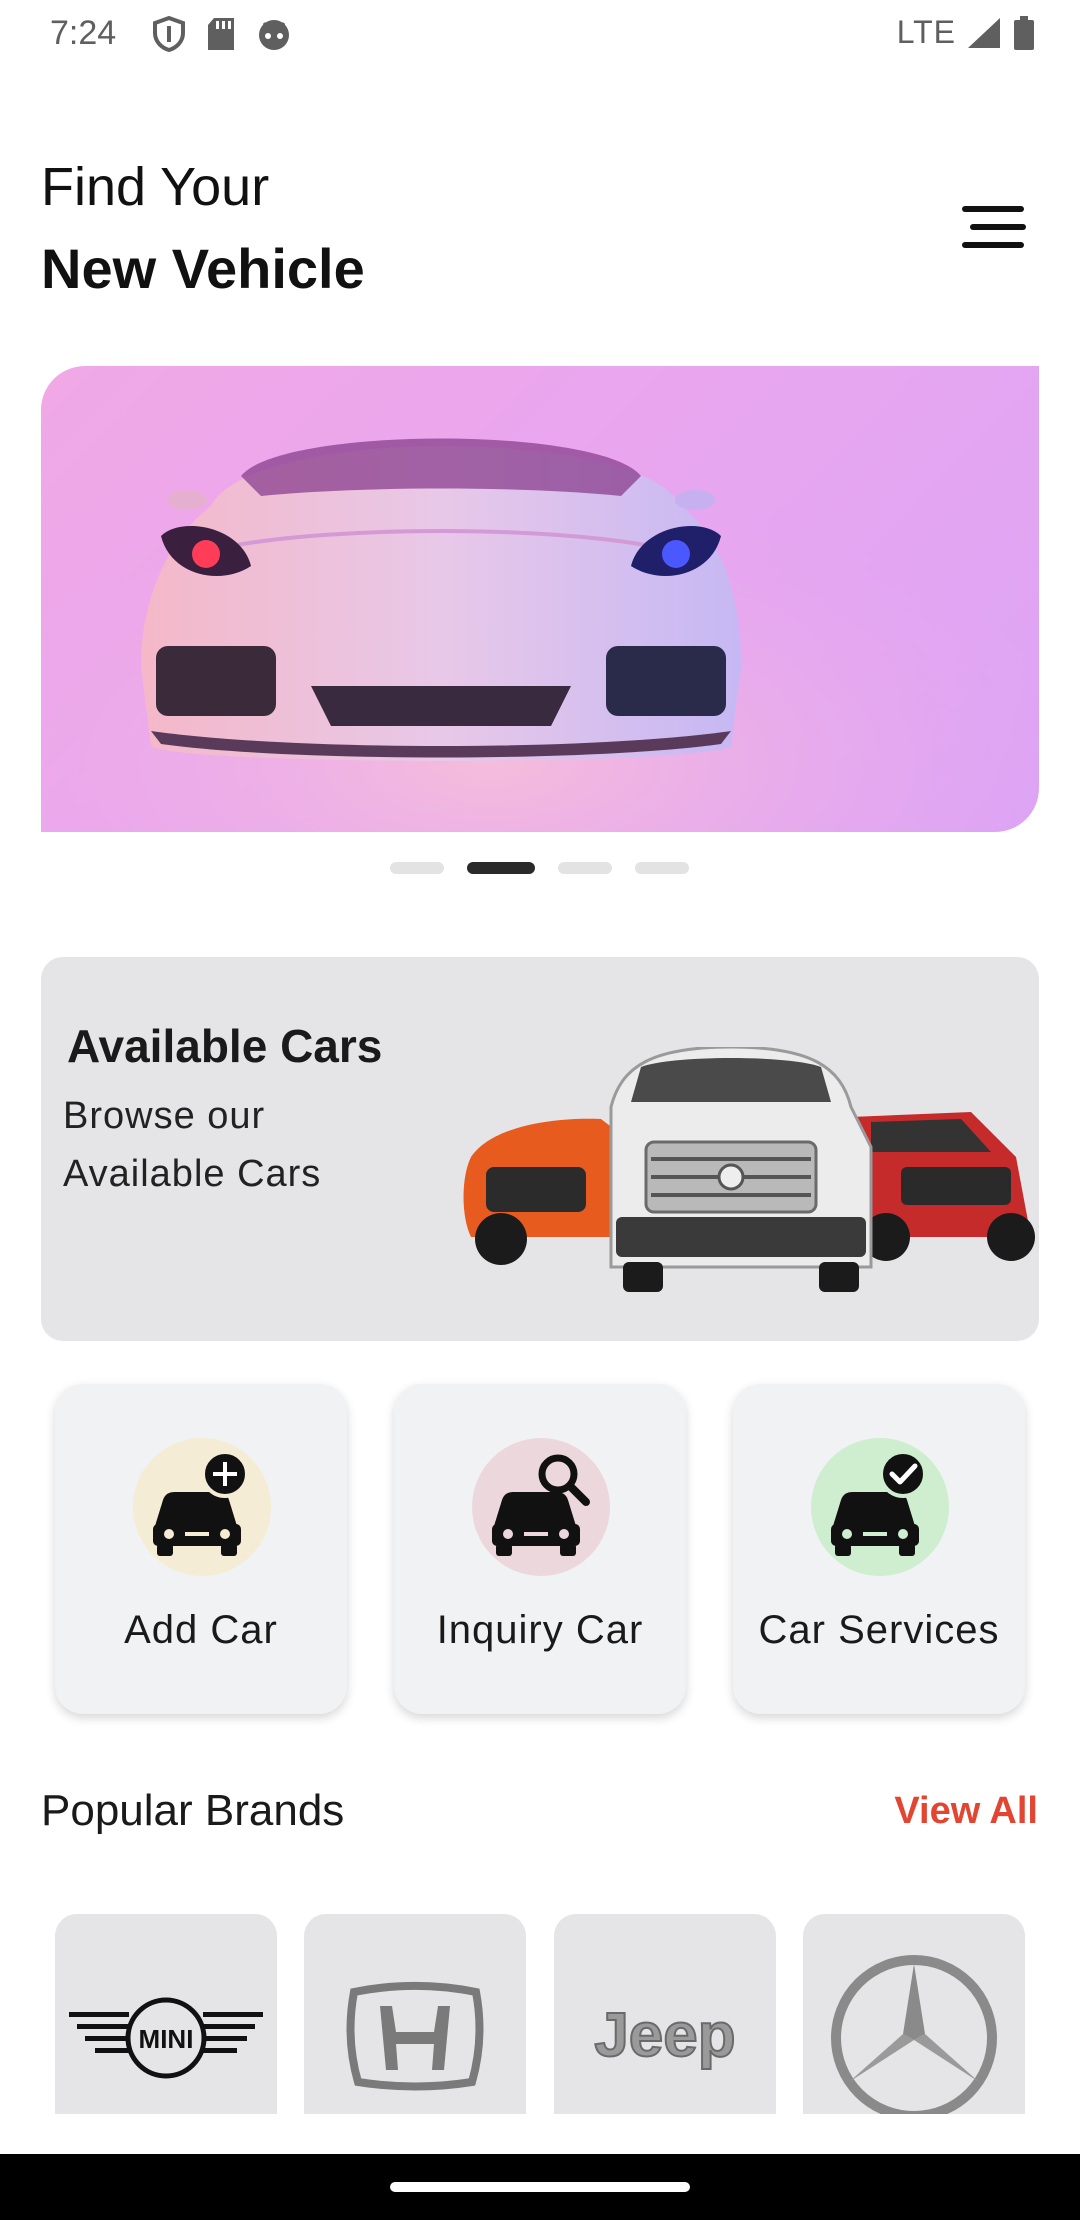  I want to click on brand-honda, so click(415, 2014).